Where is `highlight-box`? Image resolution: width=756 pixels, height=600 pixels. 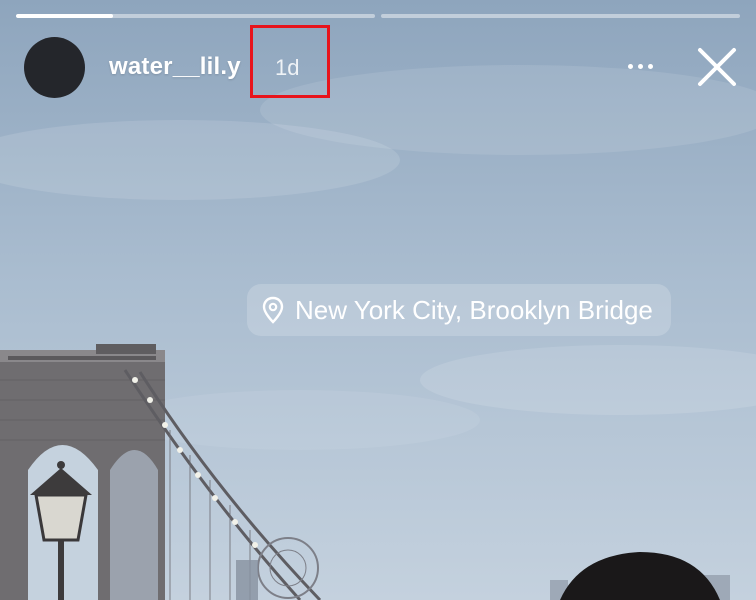
highlight-box is located at coordinates (290, 61).